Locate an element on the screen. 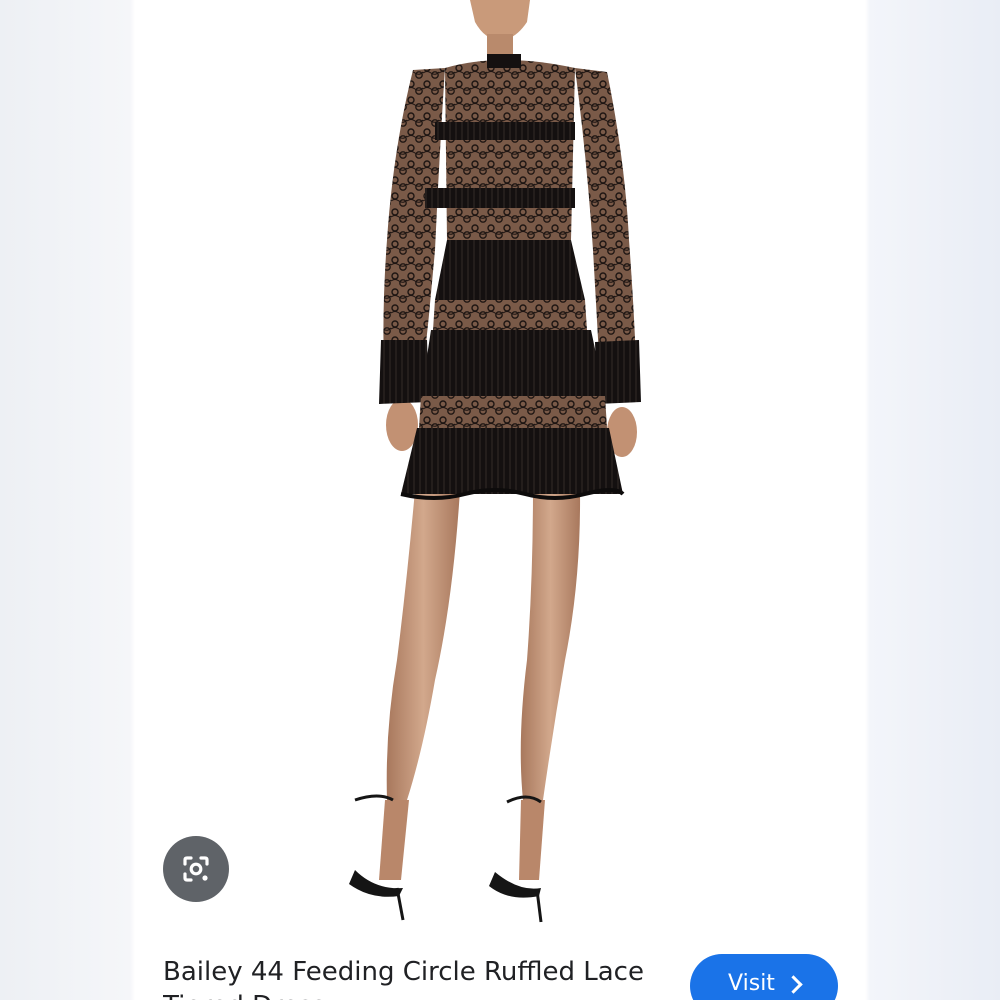 This screenshot has width=1000, height=1000. visit-button: Visit is located at coordinates (764, 977).